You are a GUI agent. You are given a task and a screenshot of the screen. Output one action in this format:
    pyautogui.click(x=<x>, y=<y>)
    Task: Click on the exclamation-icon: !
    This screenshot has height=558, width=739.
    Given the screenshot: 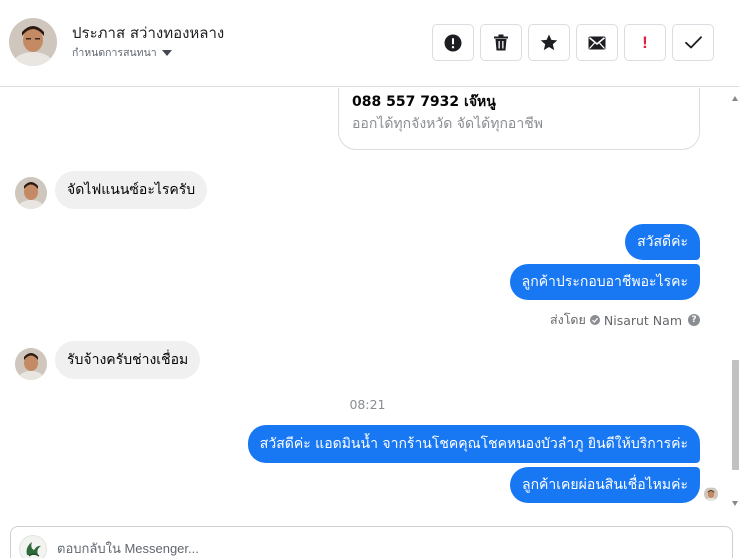 What is the action you would take?
    pyautogui.click(x=645, y=42)
    